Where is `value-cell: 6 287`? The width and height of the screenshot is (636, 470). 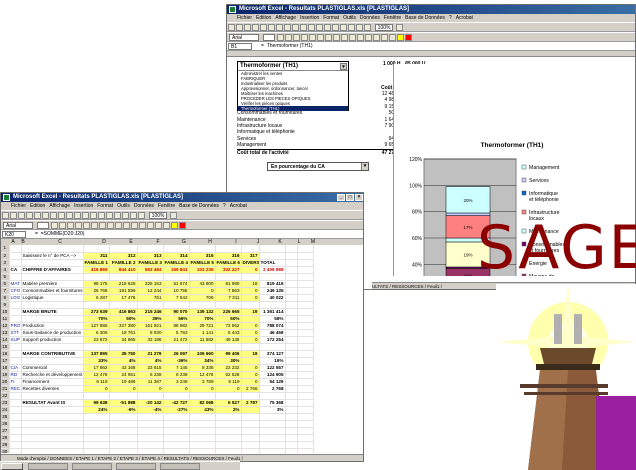 value-cell: 6 287 is located at coordinates (96, 298).